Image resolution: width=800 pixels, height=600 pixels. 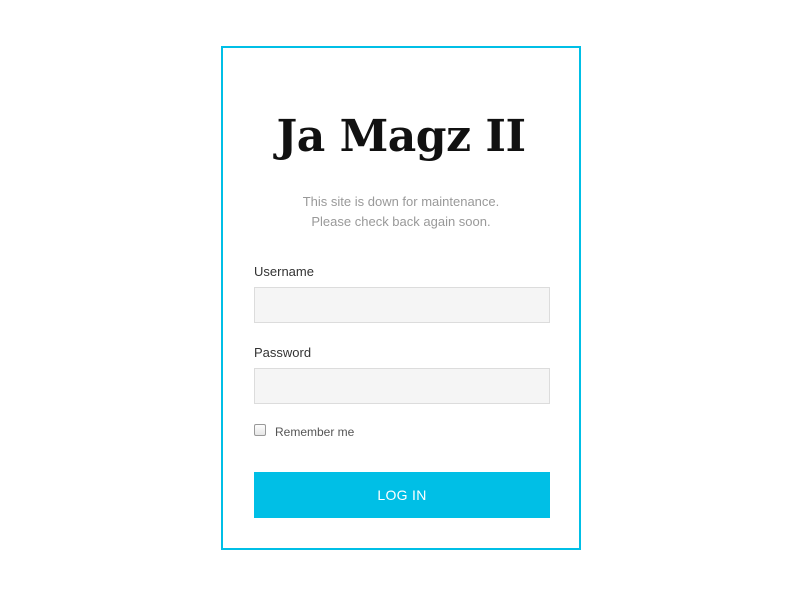 I want to click on username-input, so click(x=402, y=305).